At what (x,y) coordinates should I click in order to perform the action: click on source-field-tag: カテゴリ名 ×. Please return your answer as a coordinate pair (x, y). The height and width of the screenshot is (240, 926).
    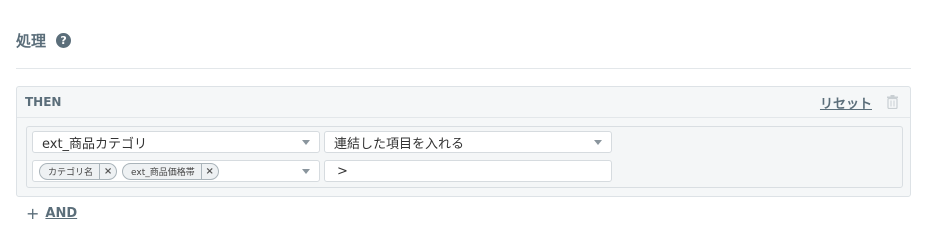
    Looking at the image, I should click on (78, 171).